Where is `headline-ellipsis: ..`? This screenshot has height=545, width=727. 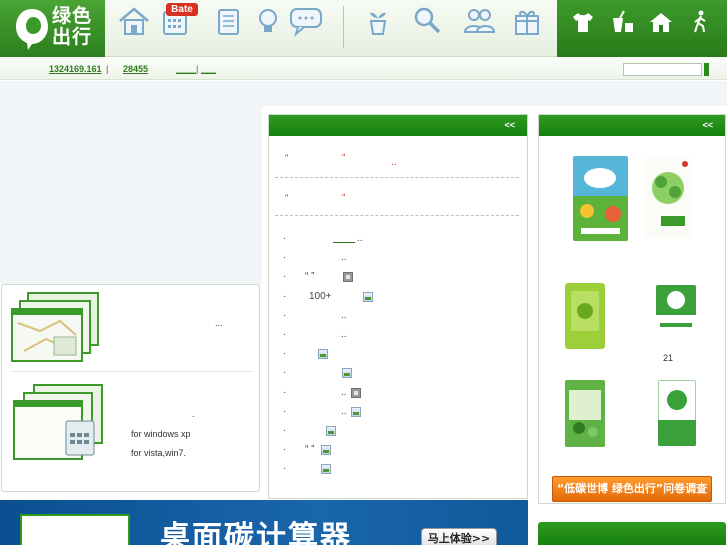 headline-ellipsis: .. is located at coordinates (394, 162).